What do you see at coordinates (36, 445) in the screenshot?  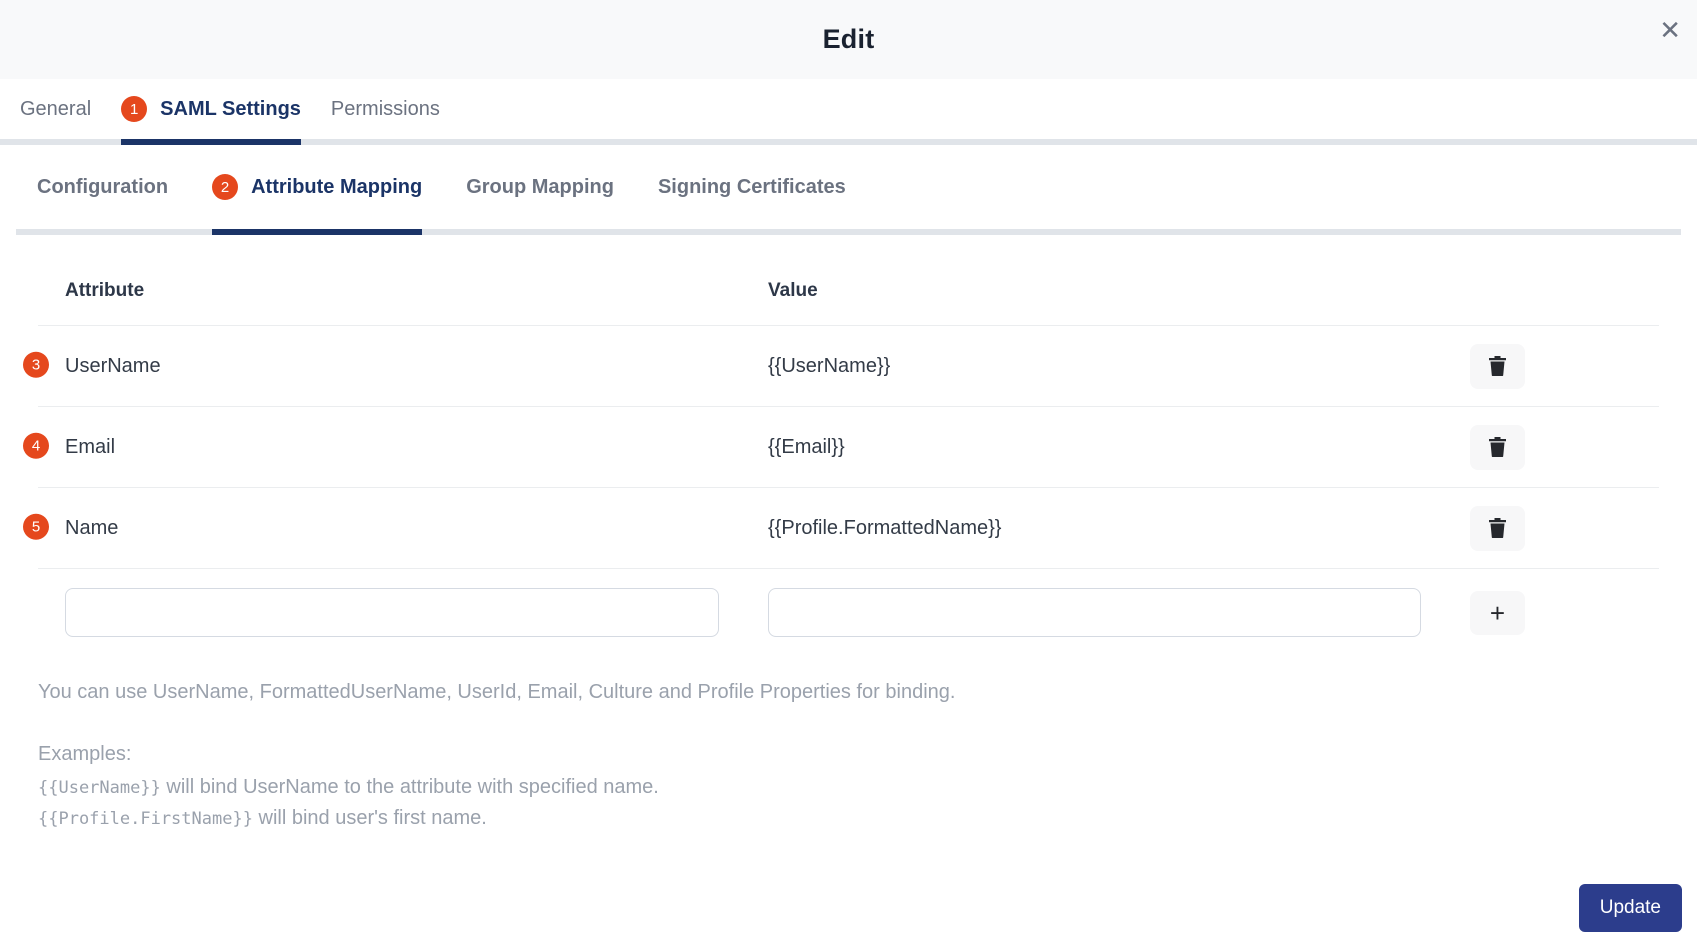 I see `annotation-badge-4: 4` at bounding box center [36, 445].